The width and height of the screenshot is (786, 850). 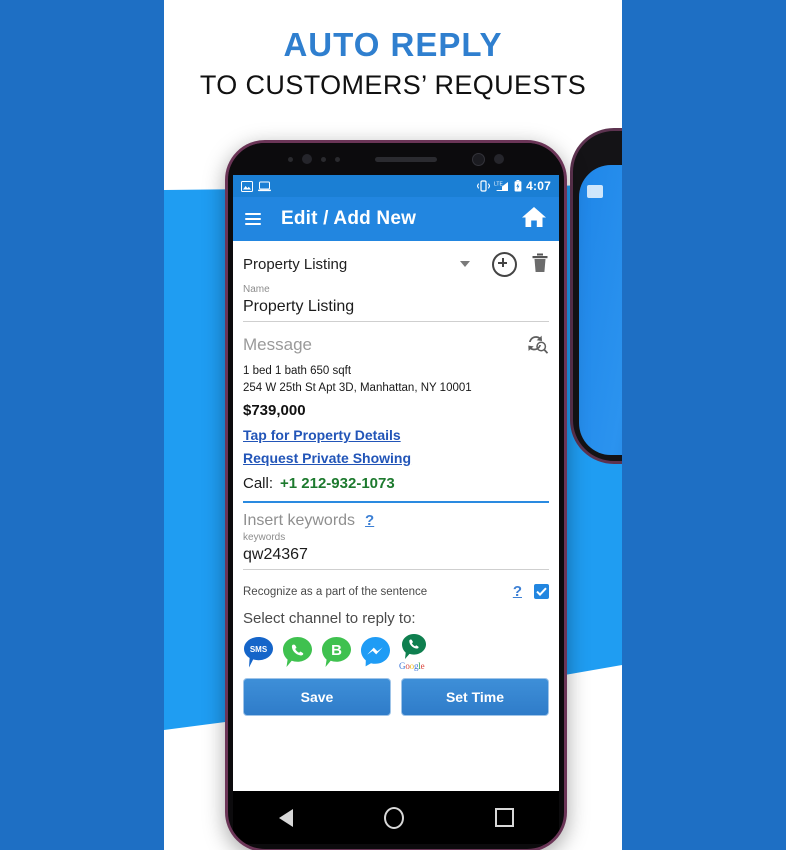 I want to click on keywords-title: Insert keywords, so click(x=299, y=521).